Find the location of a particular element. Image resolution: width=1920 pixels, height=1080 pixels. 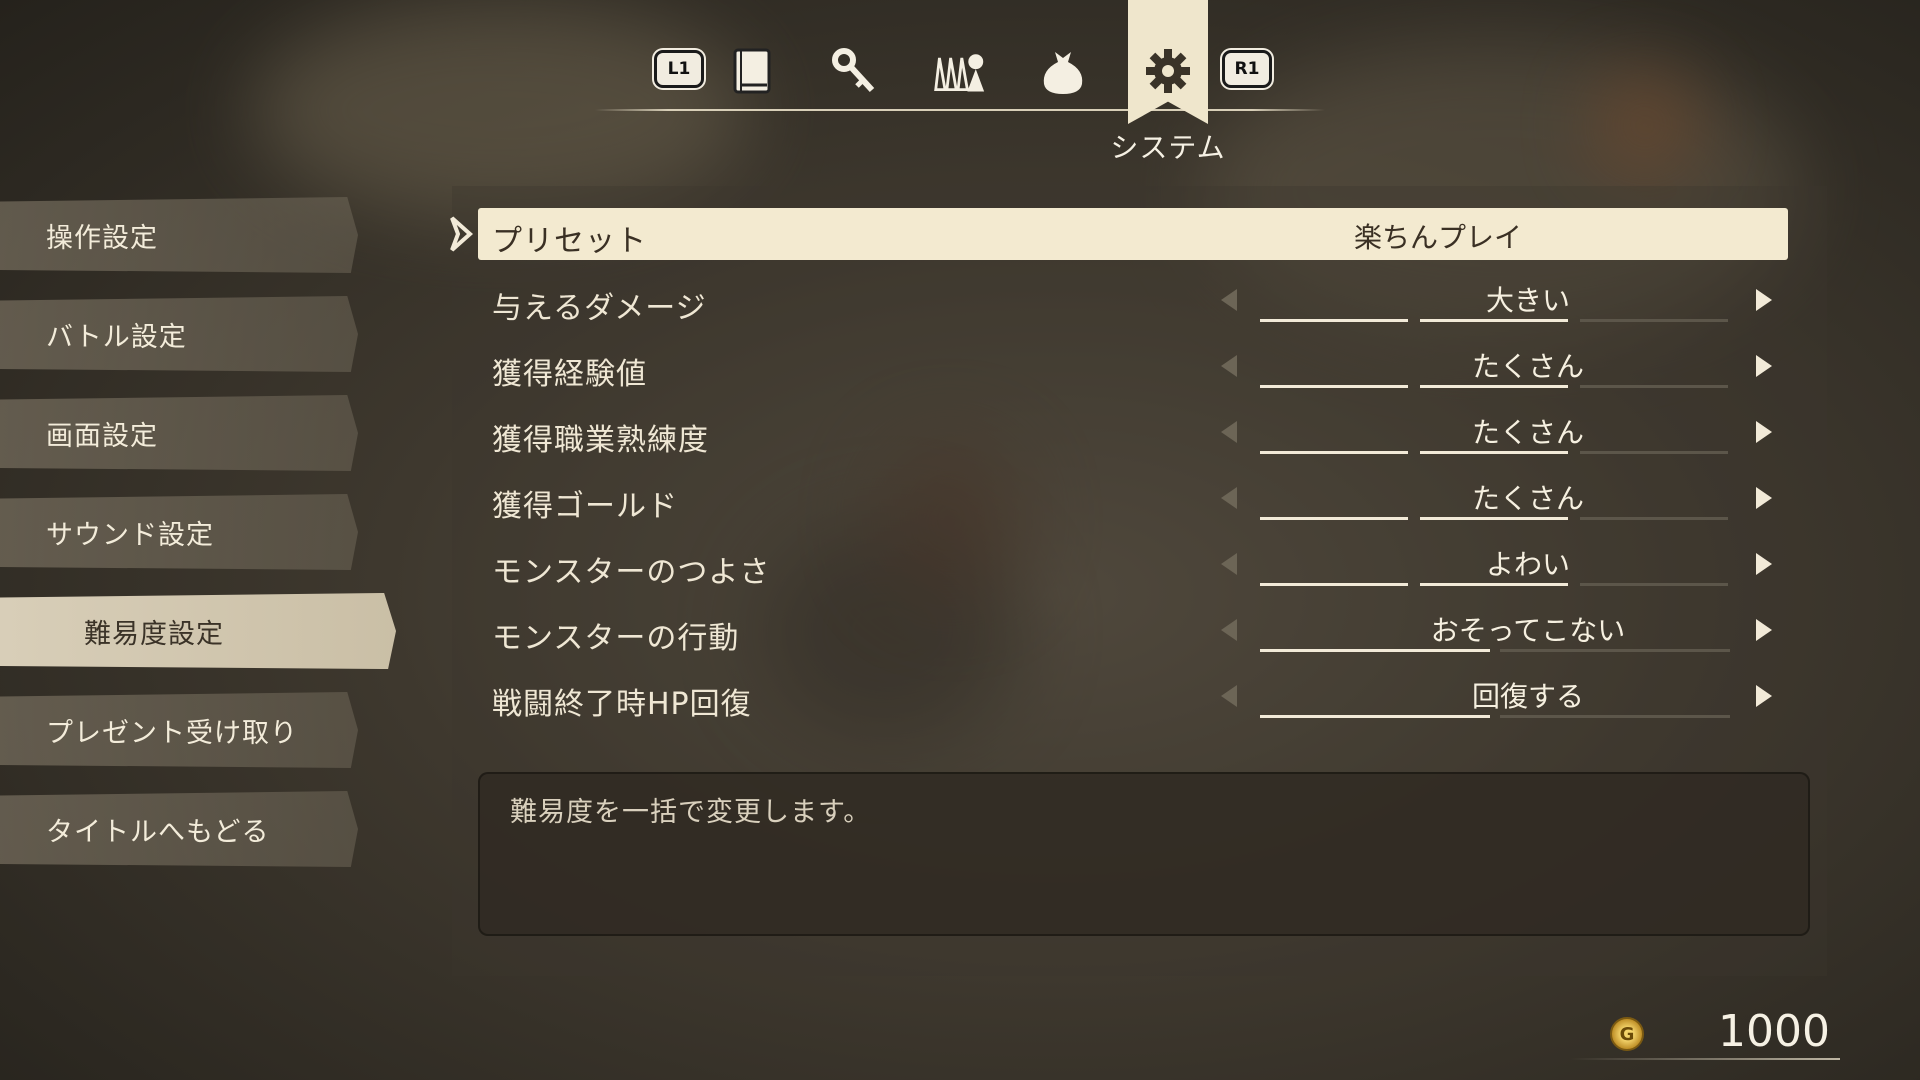

bag-icon is located at coordinates (1063, 71).